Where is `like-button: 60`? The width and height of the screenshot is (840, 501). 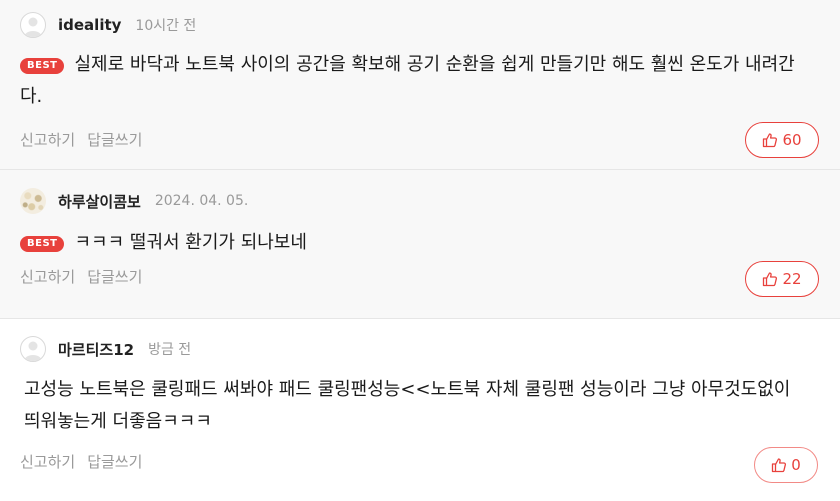
like-button: 60 is located at coordinates (782, 140).